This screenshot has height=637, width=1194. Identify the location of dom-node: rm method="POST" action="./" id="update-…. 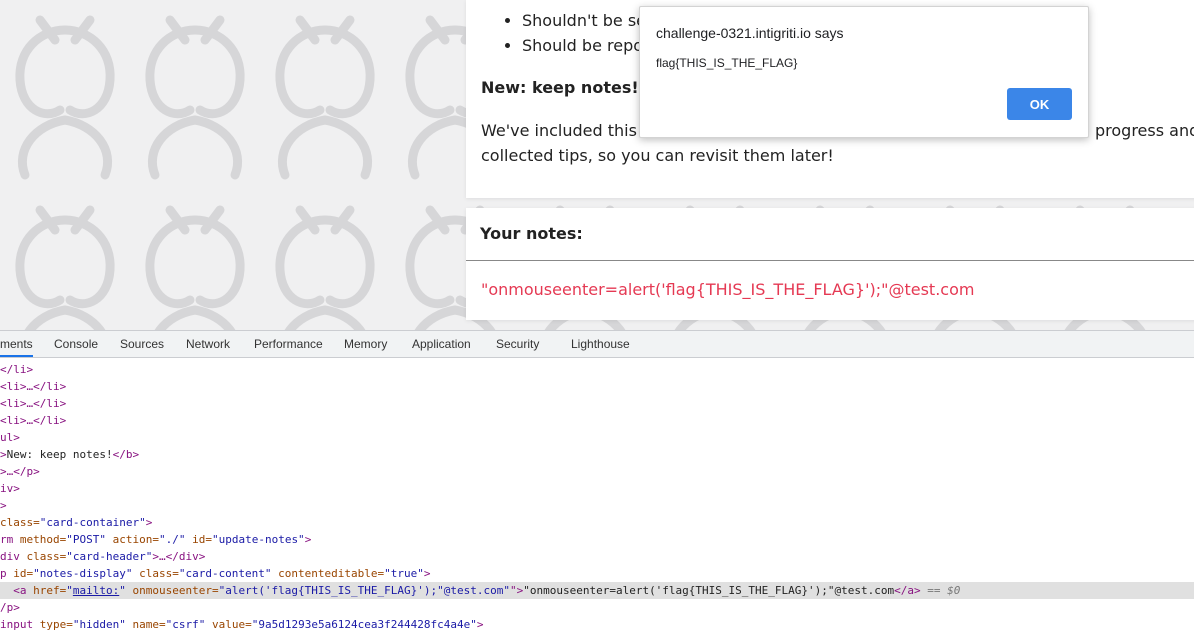
(597, 539).